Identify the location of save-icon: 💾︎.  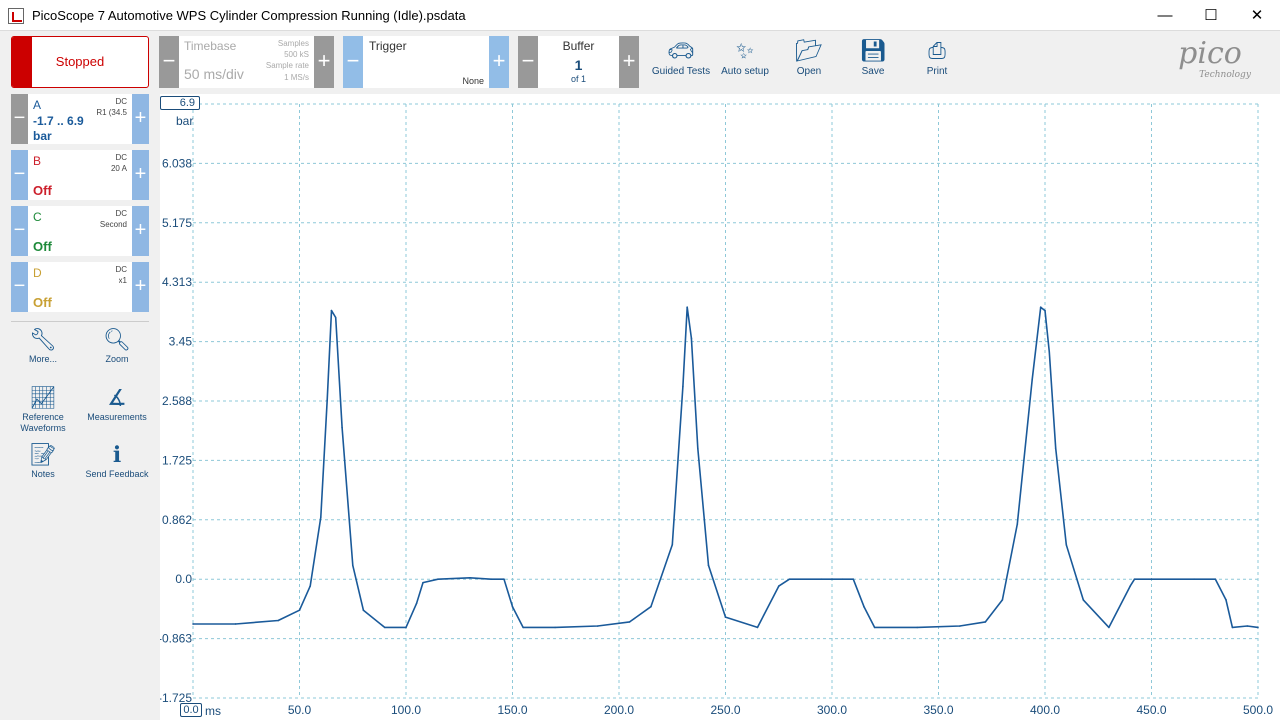
(873, 50).